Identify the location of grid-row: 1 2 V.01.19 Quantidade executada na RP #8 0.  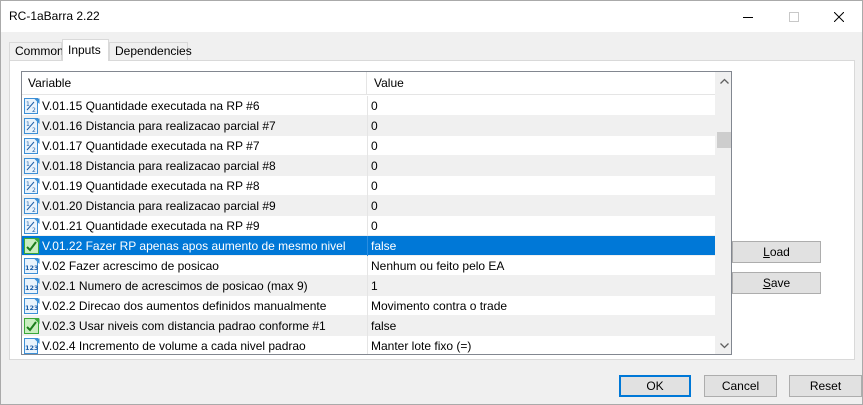
(368, 186).